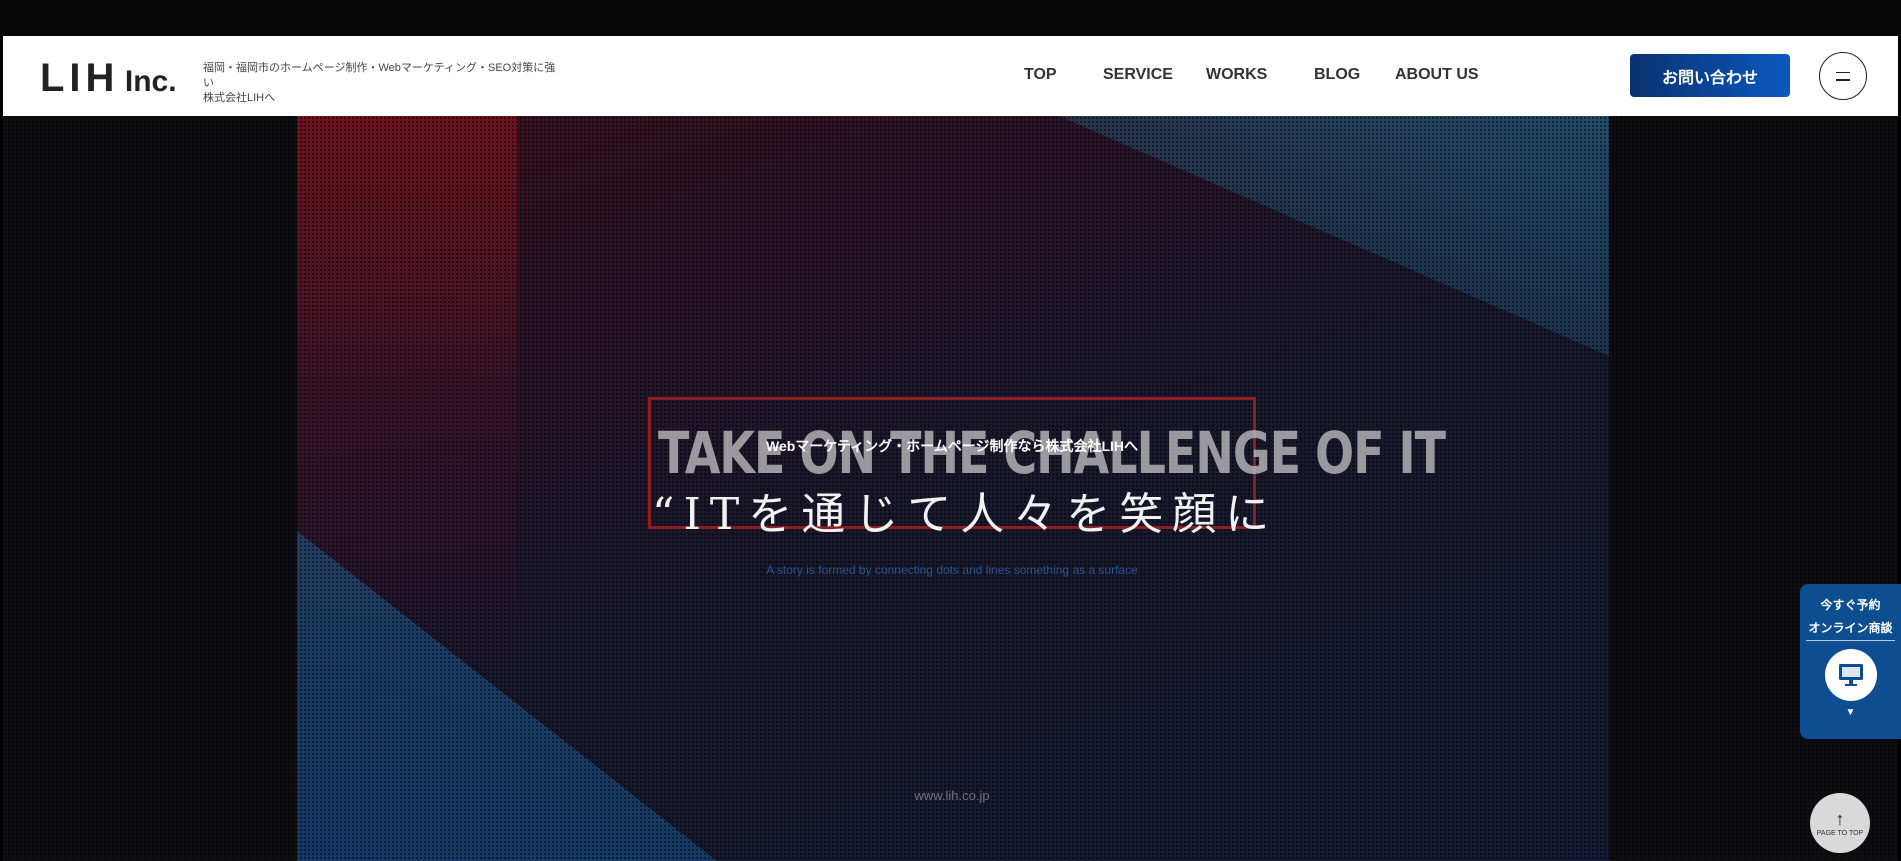 The height and width of the screenshot is (861, 1901). Describe the element at coordinates (1337, 75) in the screenshot. I see `nav-item-blog: BLOG` at that location.